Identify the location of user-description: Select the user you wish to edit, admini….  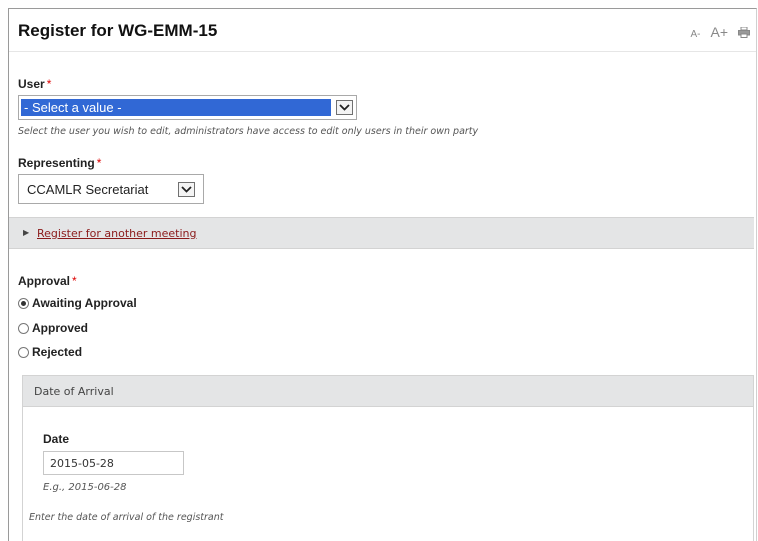
(248, 131).